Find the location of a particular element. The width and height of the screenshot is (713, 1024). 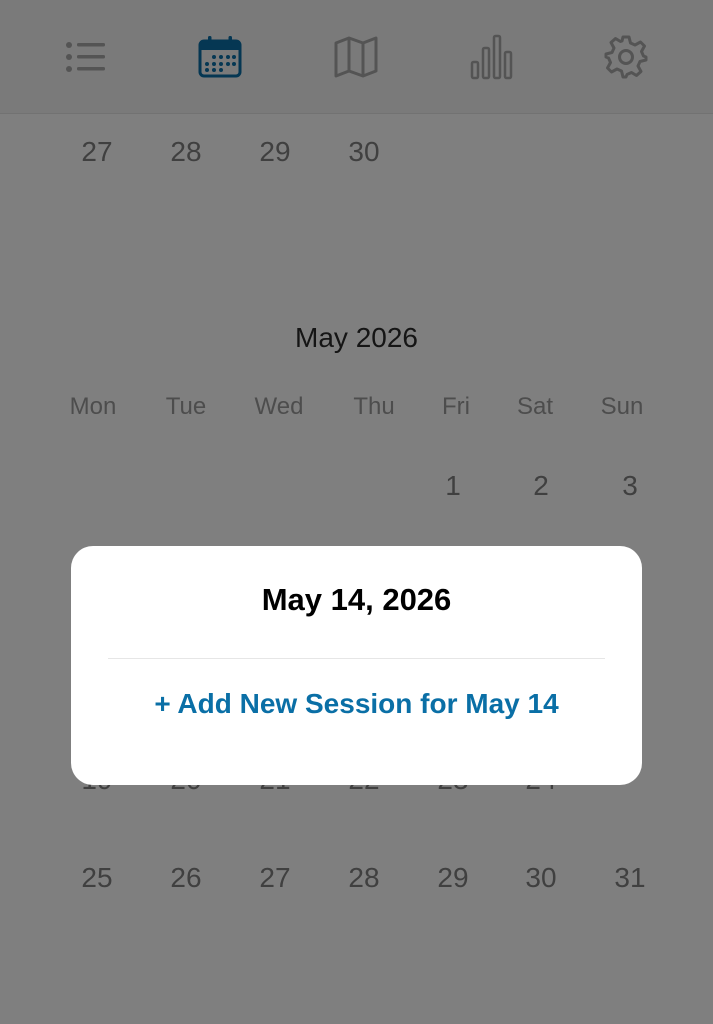

add-session-button: + Add New Session for May 14 is located at coordinates (356, 704).